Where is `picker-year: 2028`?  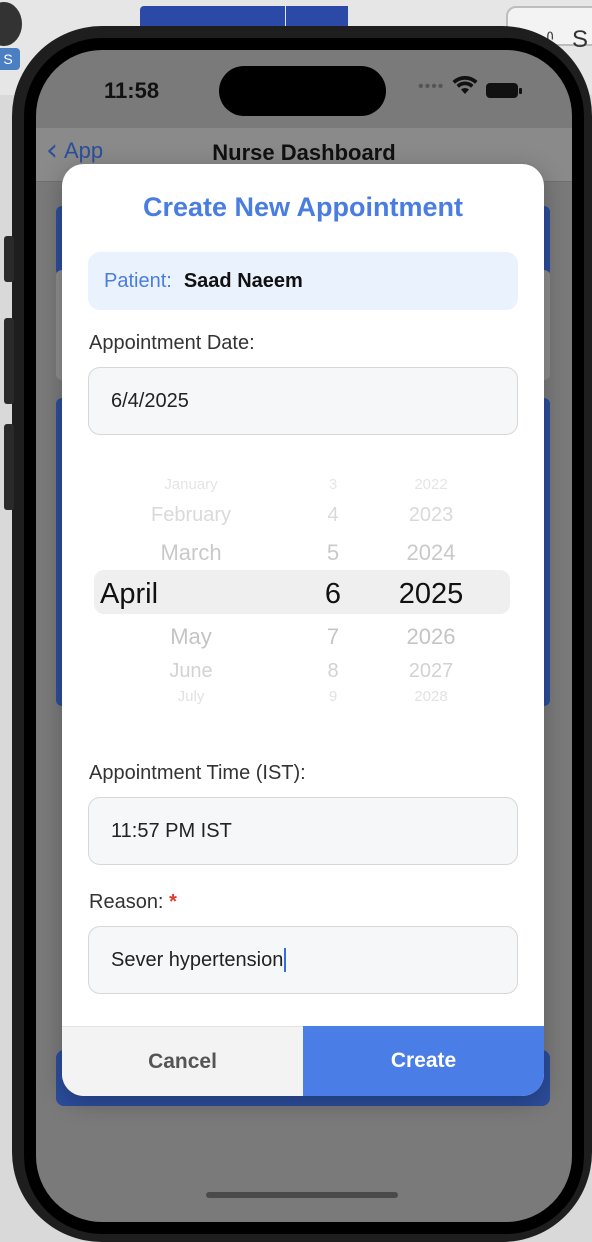 picker-year: 2028 is located at coordinates (431, 696).